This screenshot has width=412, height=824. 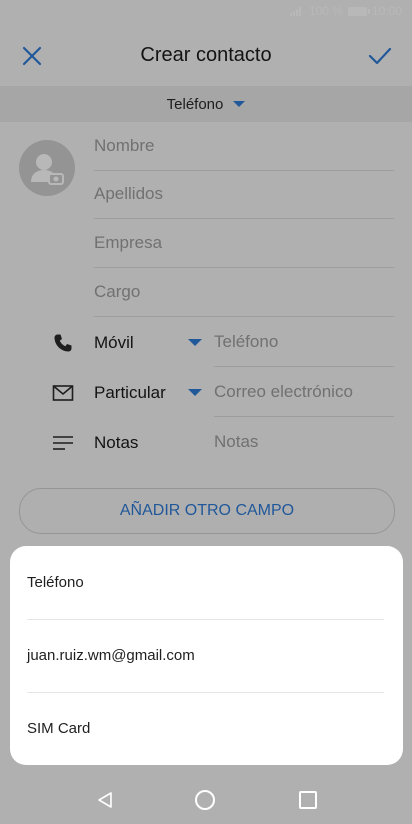 I want to click on back-icon, so click(x=105, y=800).